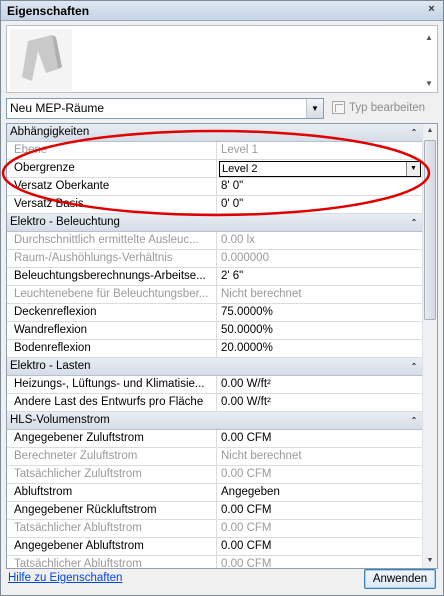 This screenshot has height=596, width=444. What do you see at coordinates (320, 169) in the screenshot?
I see `property-value-dropdown: Level 2 ▼` at bounding box center [320, 169].